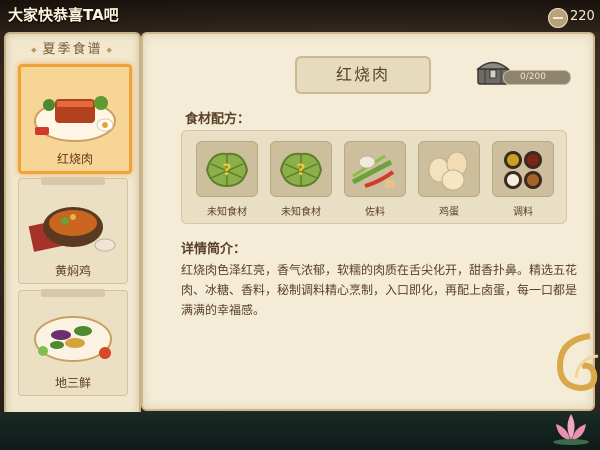 The width and height of the screenshot is (600, 450). Describe the element at coordinates (300, 431) in the screenshot. I see `bottom-decoration` at that location.